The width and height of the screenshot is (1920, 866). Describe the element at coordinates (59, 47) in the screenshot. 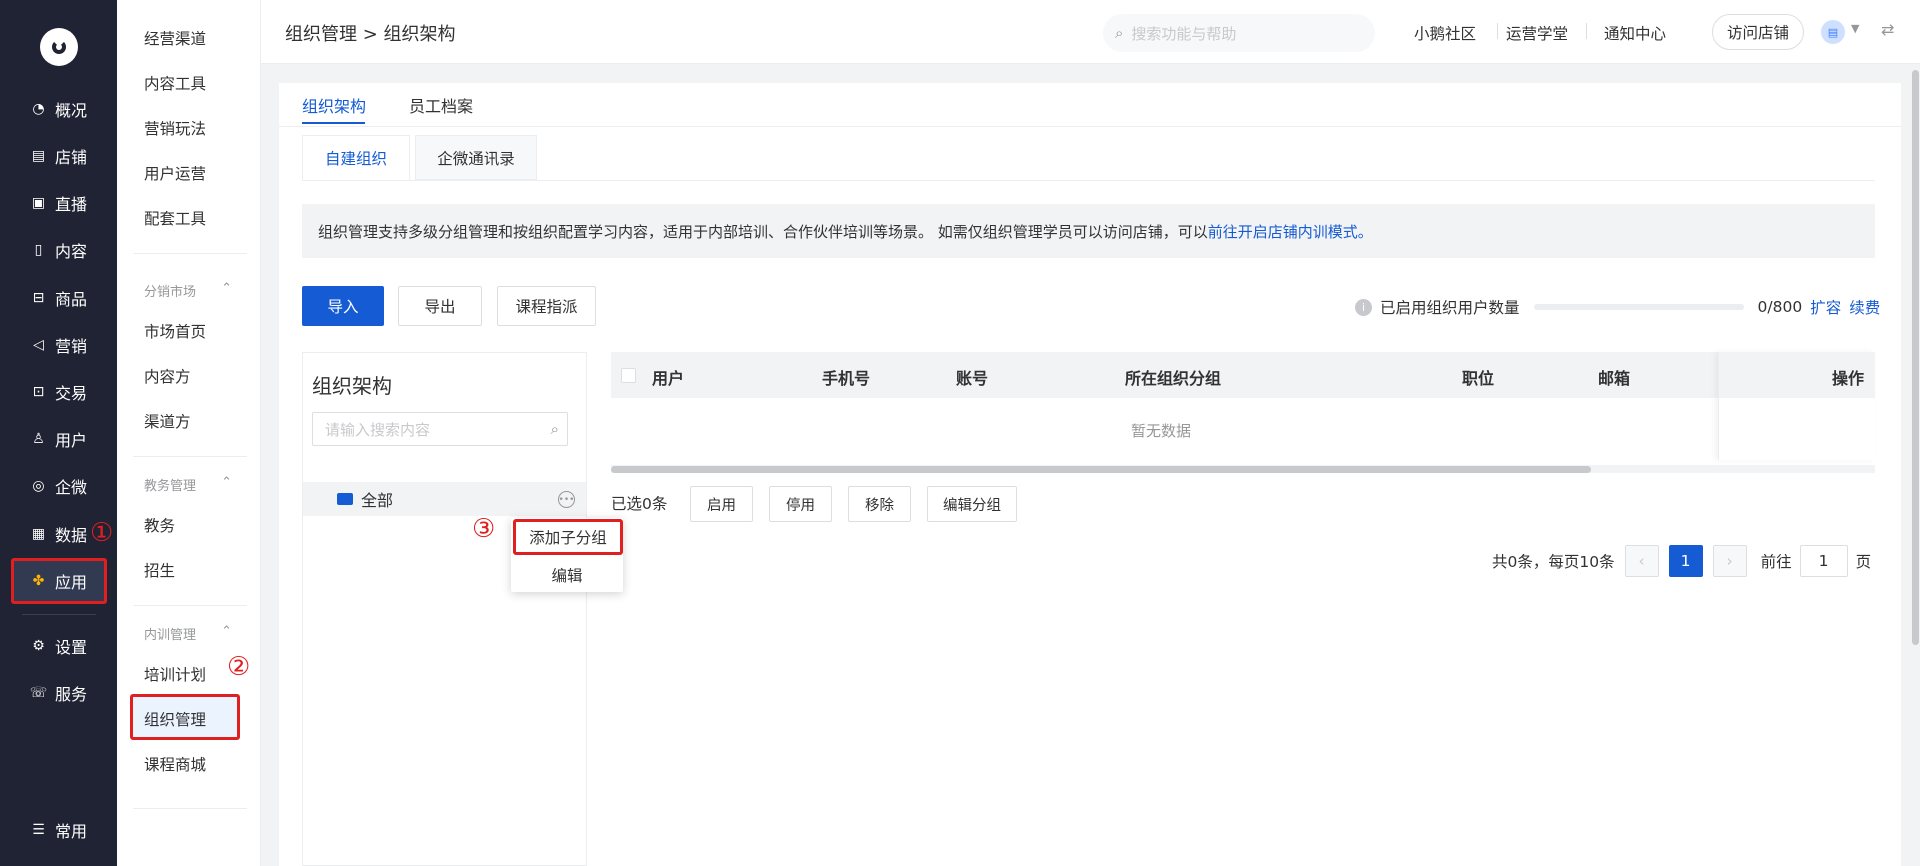

I see `app-logo` at that location.